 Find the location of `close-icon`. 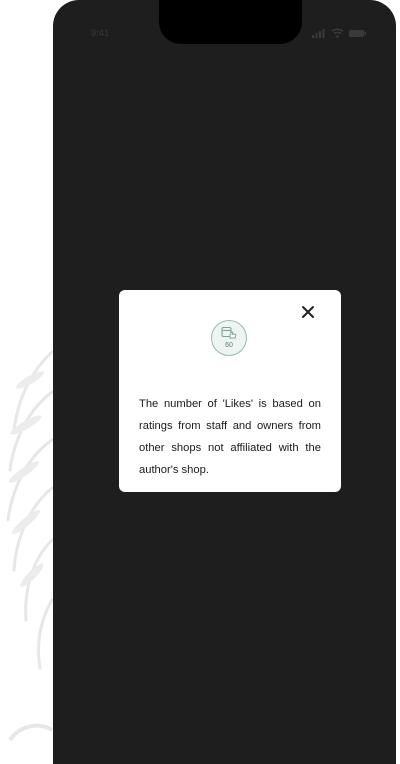

close-icon is located at coordinates (308, 312).